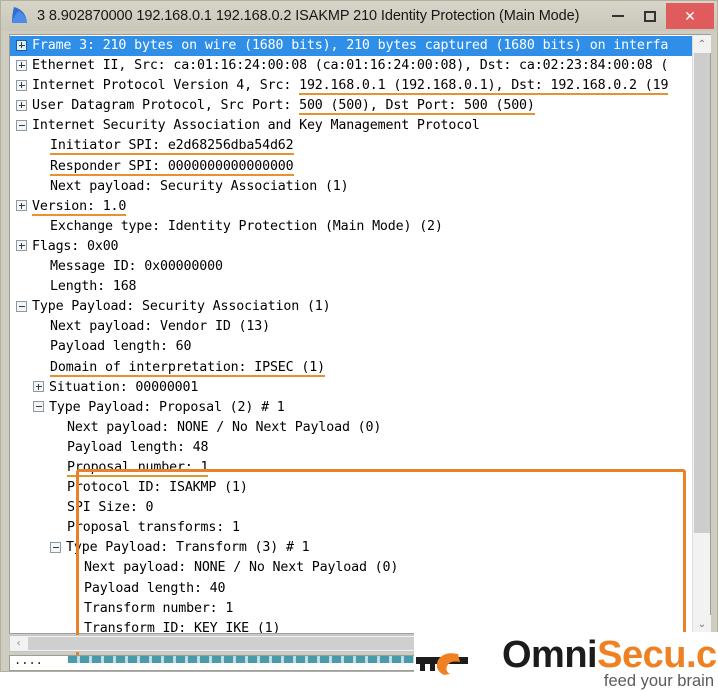 The image size is (718, 691). What do you see at coordinates (351, 388) in the screenshot?
I see `packet-tree-row: Situation: 00000001` at bounding box center [351, 388].